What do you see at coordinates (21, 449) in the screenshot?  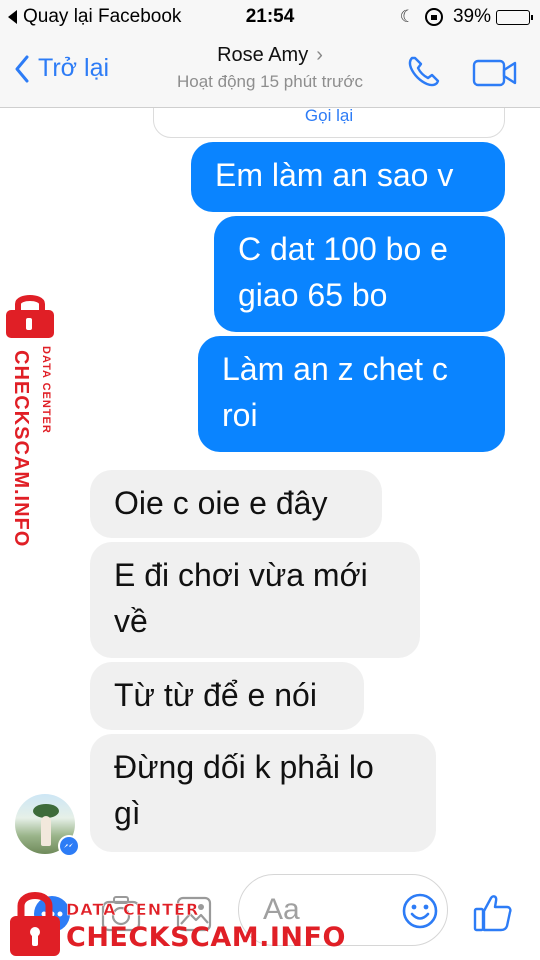 I see `watermark-side-brand: CHECKSCAM.INFO` at bounding box center [21, 449].